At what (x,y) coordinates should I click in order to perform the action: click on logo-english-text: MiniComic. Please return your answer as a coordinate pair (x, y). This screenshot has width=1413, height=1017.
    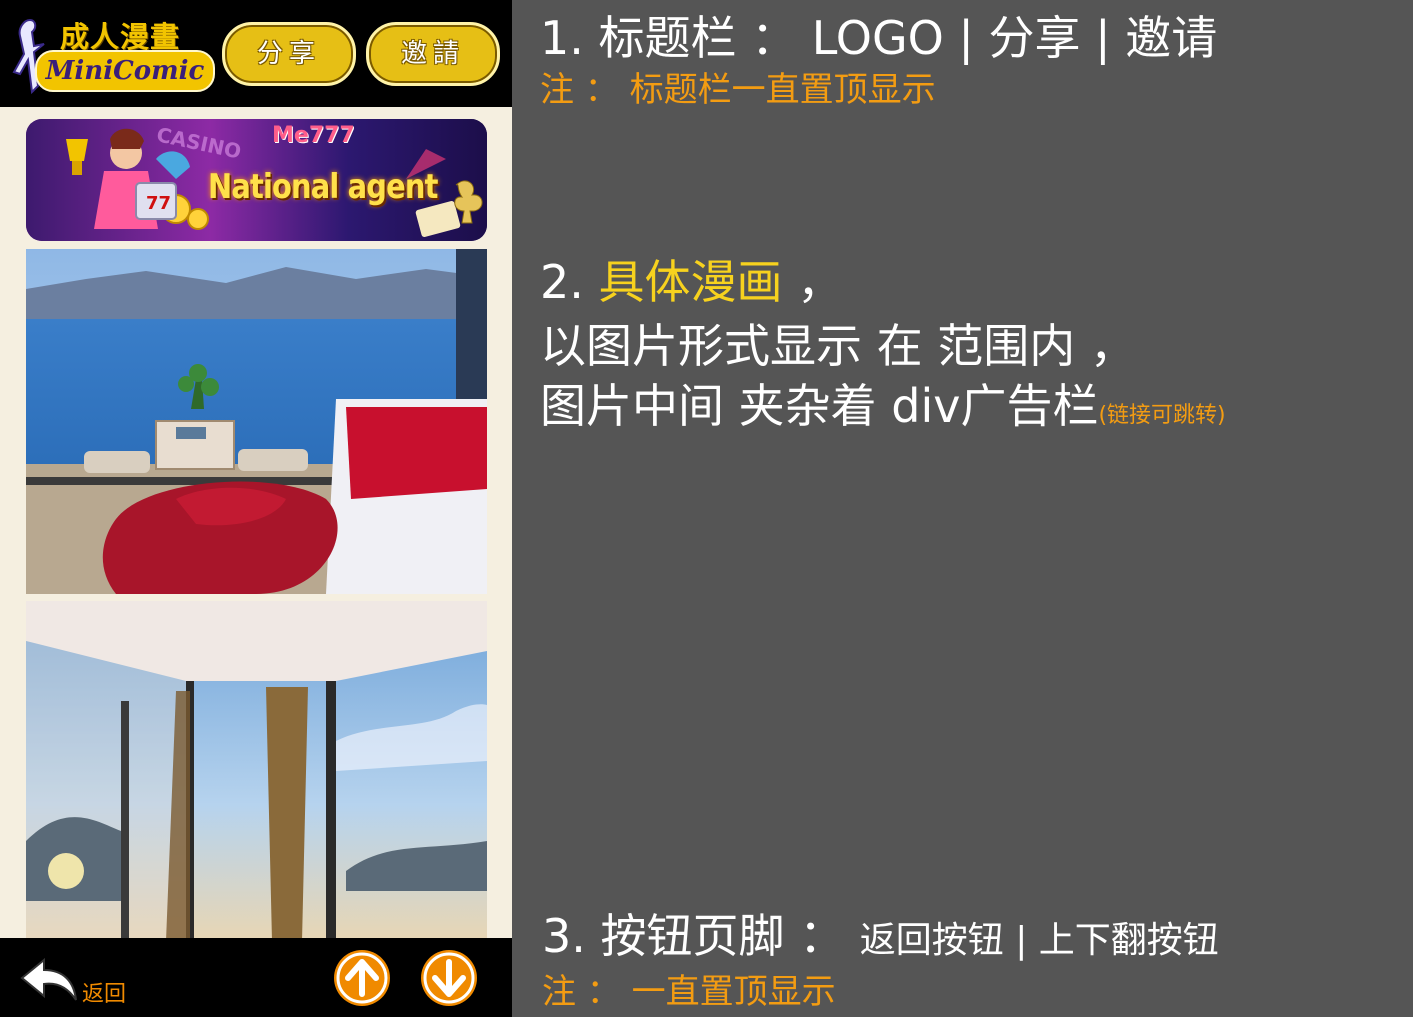
    Looking at the image, I should click on (125, 71).